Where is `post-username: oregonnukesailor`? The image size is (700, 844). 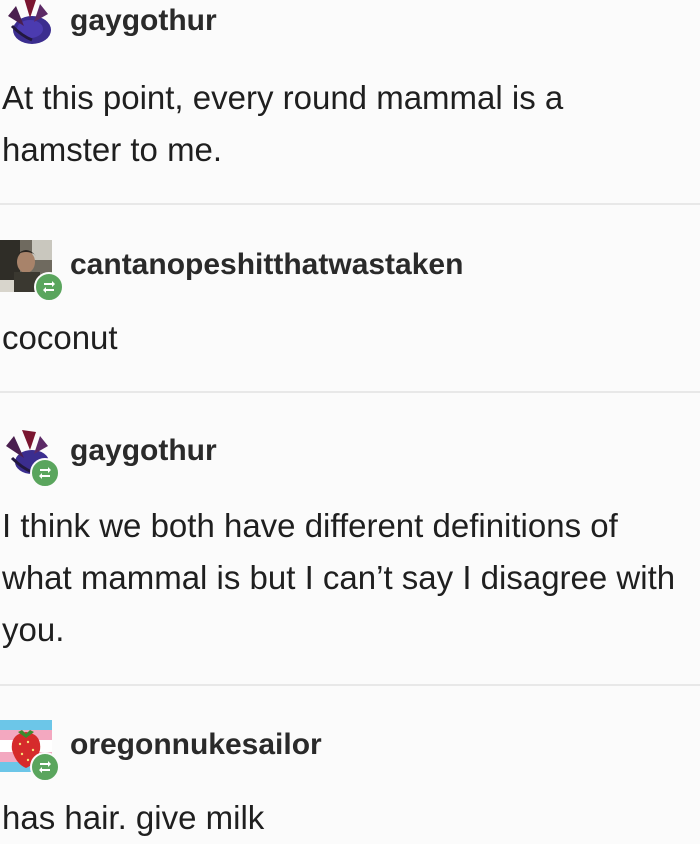 post-username: oregonnukesailor is located at coordinates (196, 745).